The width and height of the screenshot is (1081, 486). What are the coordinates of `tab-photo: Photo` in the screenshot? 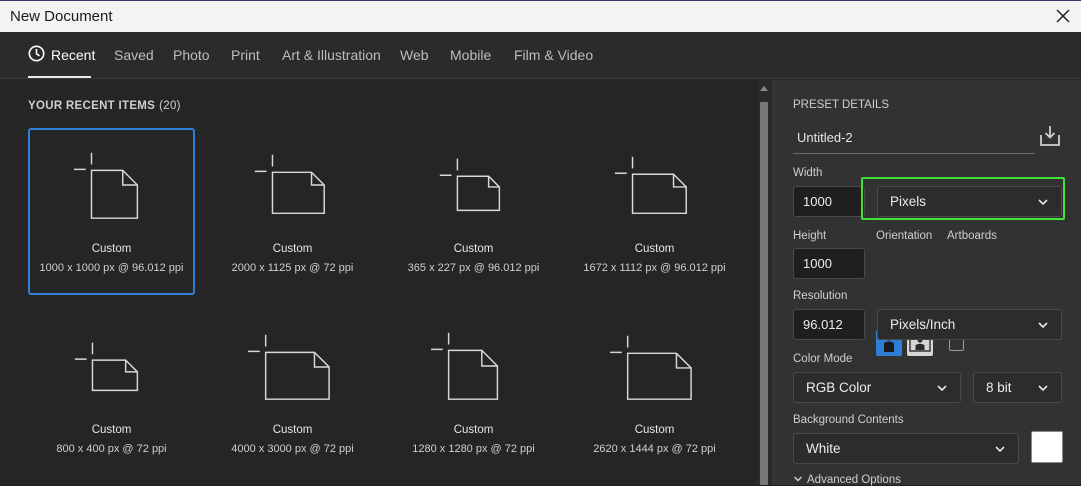 It's located at (191, 55).